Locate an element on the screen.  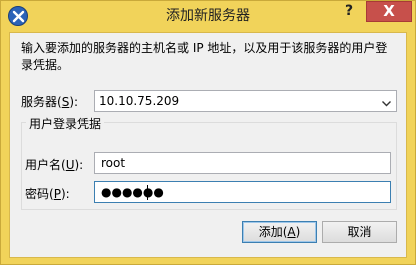
username-hotkey: U is located at coordinates (70, 165).